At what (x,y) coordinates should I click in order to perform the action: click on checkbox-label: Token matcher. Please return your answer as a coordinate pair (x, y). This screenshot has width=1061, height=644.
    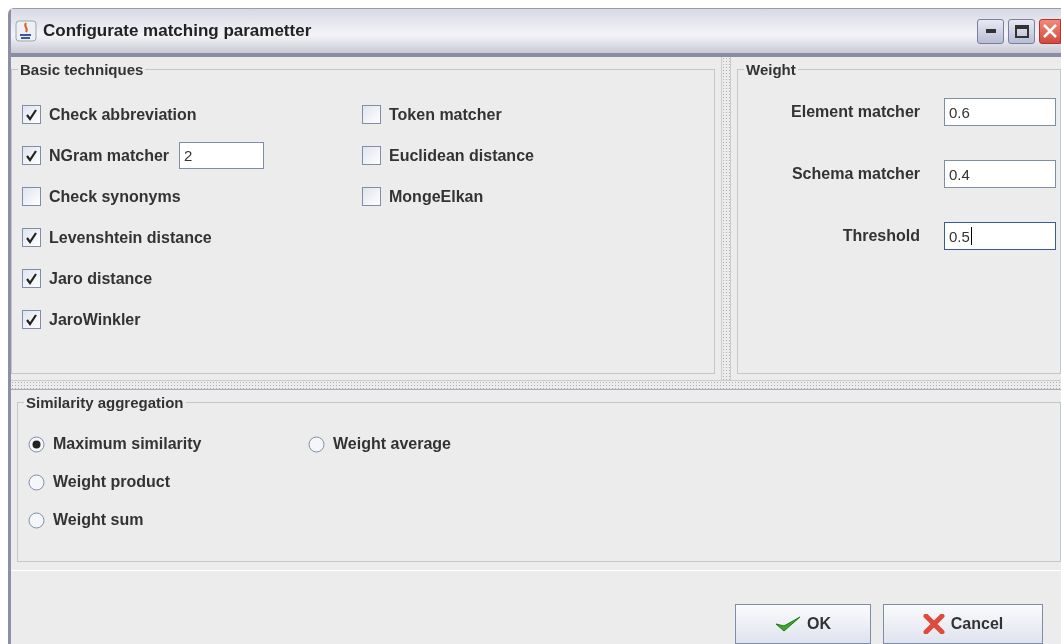
    Looking at the image, I should click on (445, 114).